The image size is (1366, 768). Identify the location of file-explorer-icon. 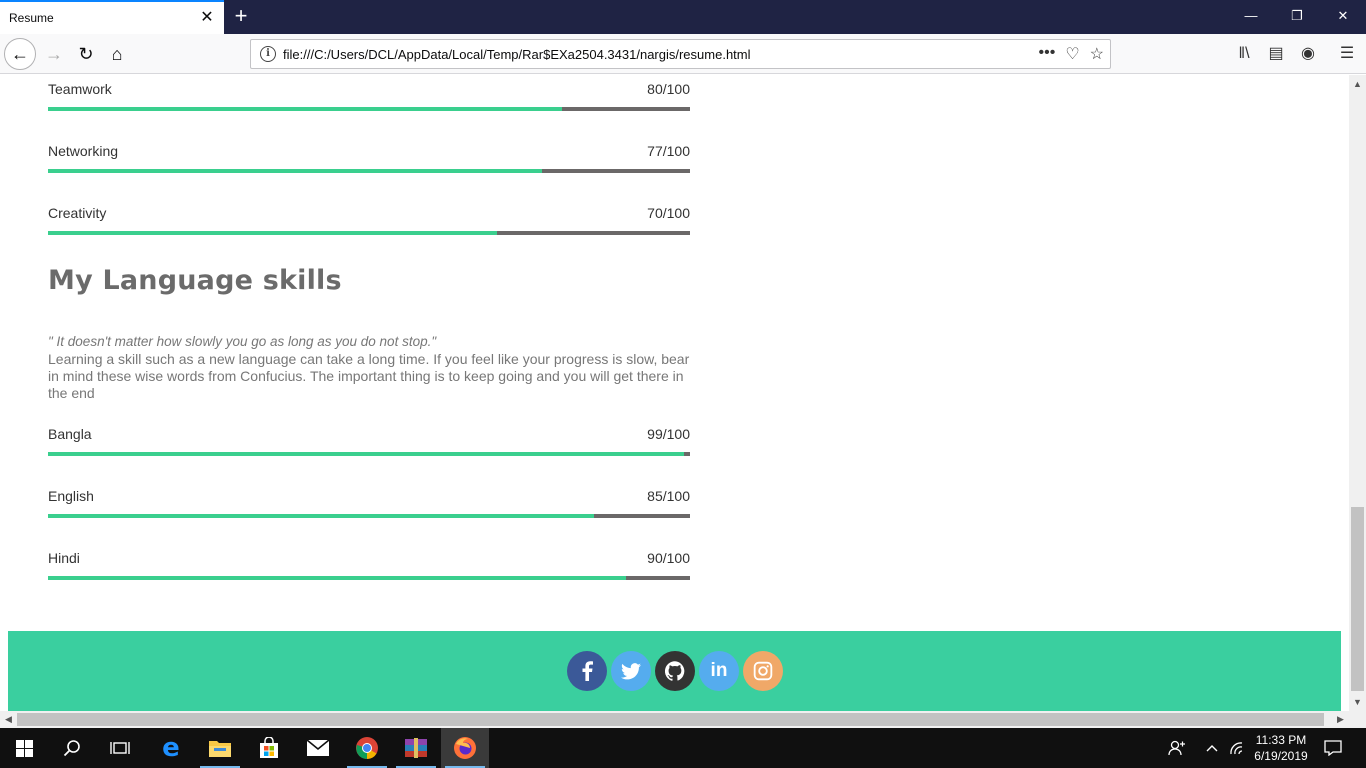
(220, 748).